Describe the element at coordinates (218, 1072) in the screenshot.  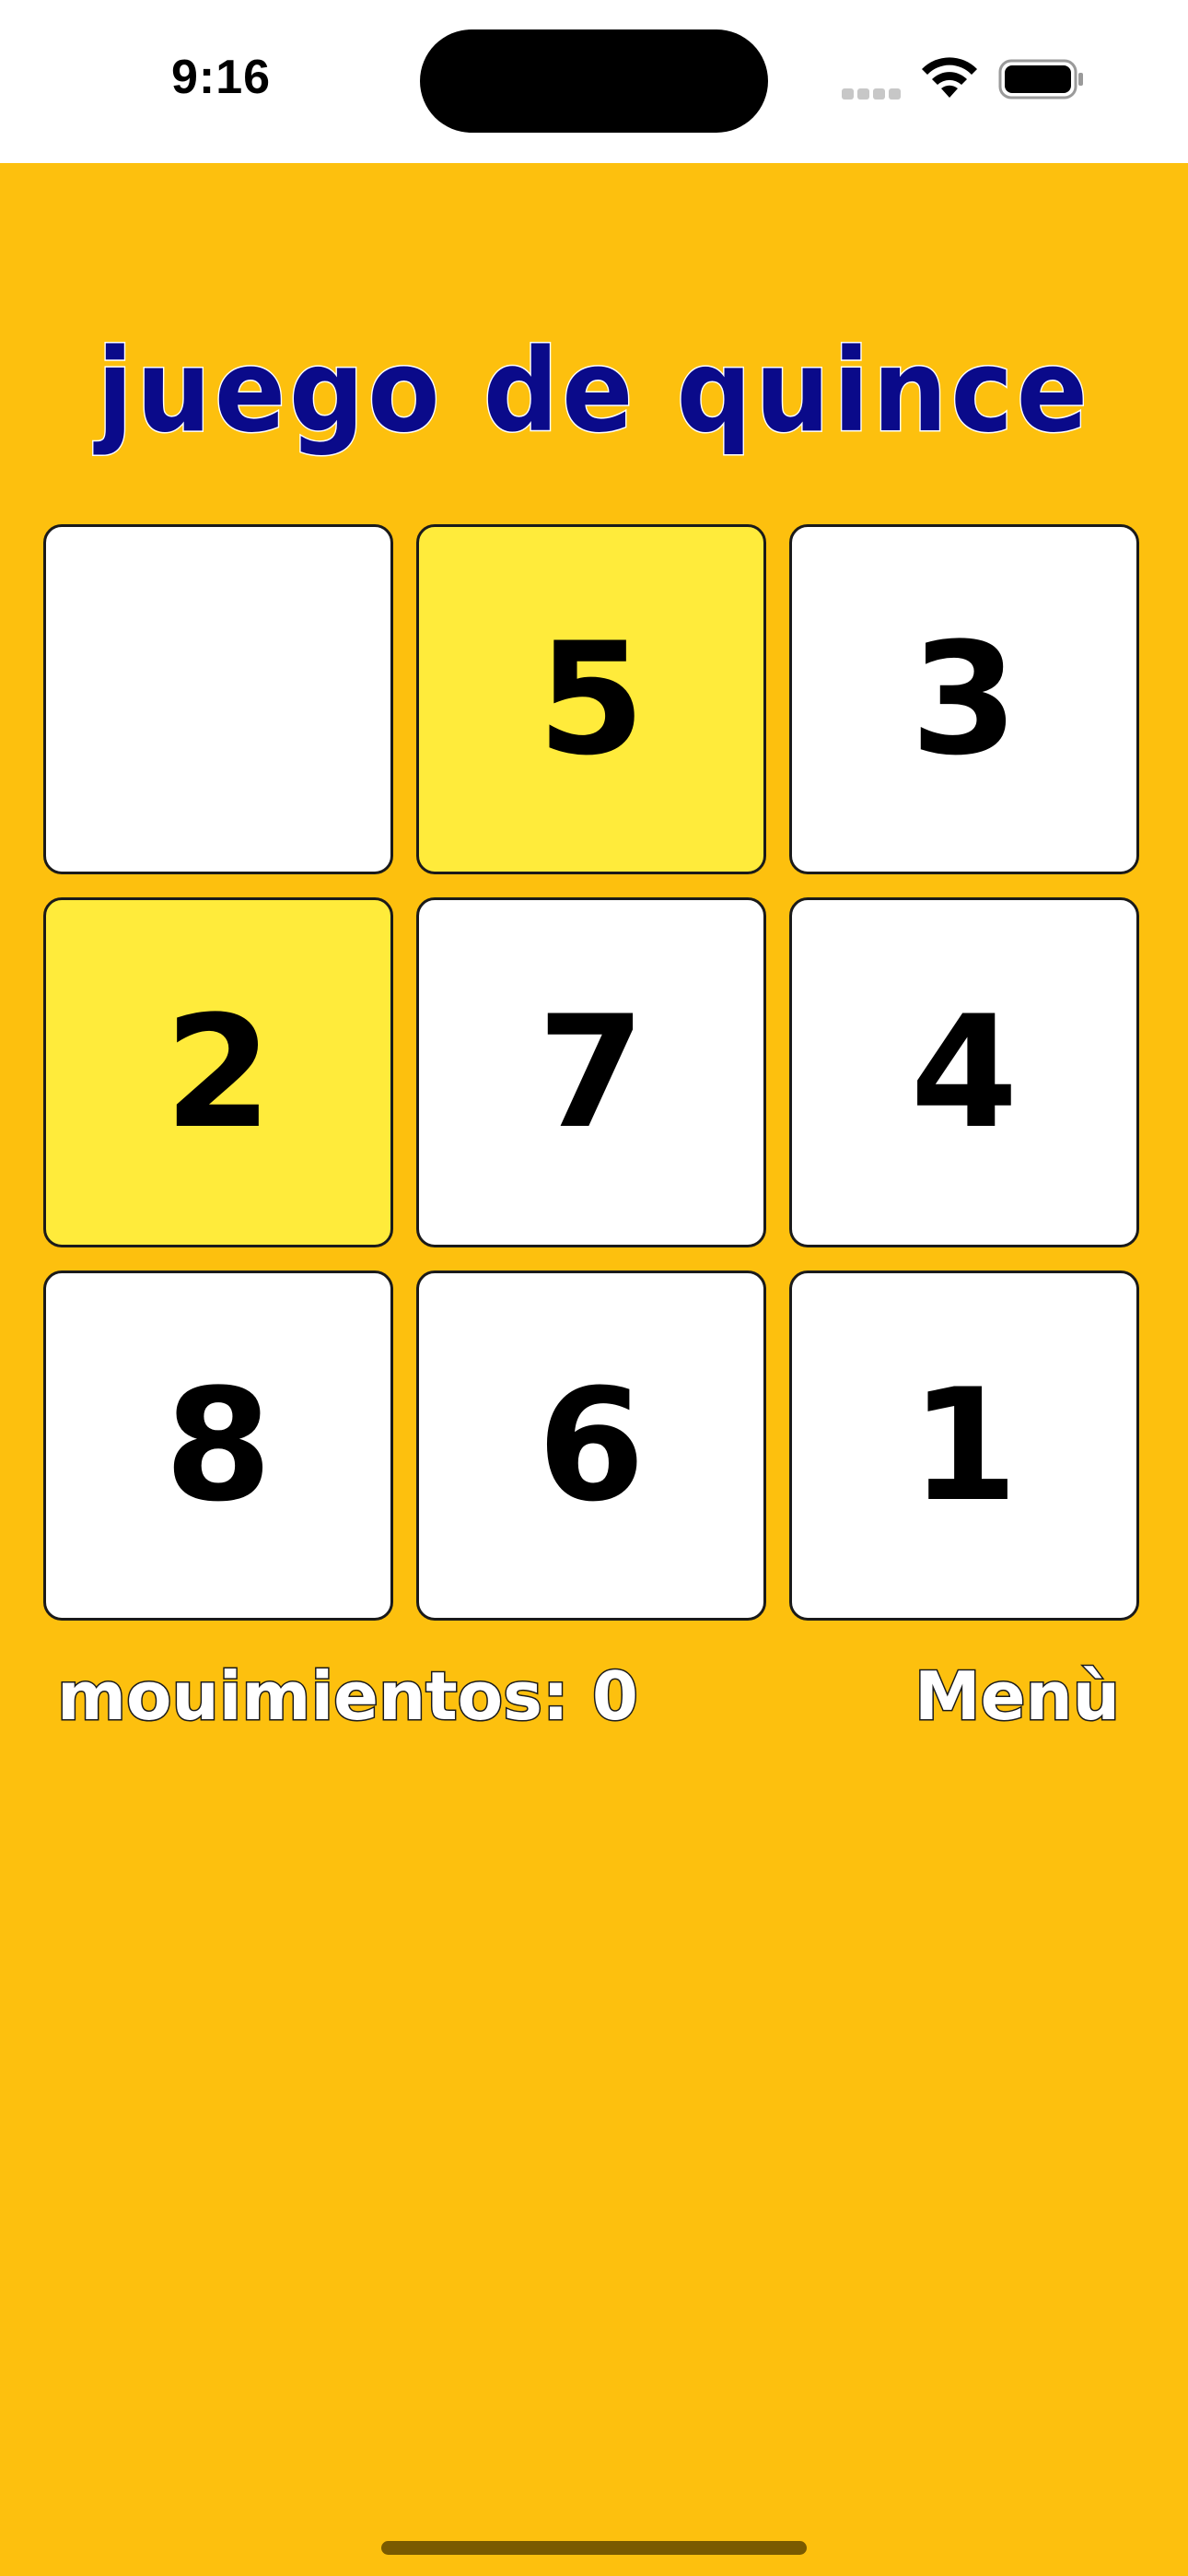
I see `tile-2: 2` at that location.